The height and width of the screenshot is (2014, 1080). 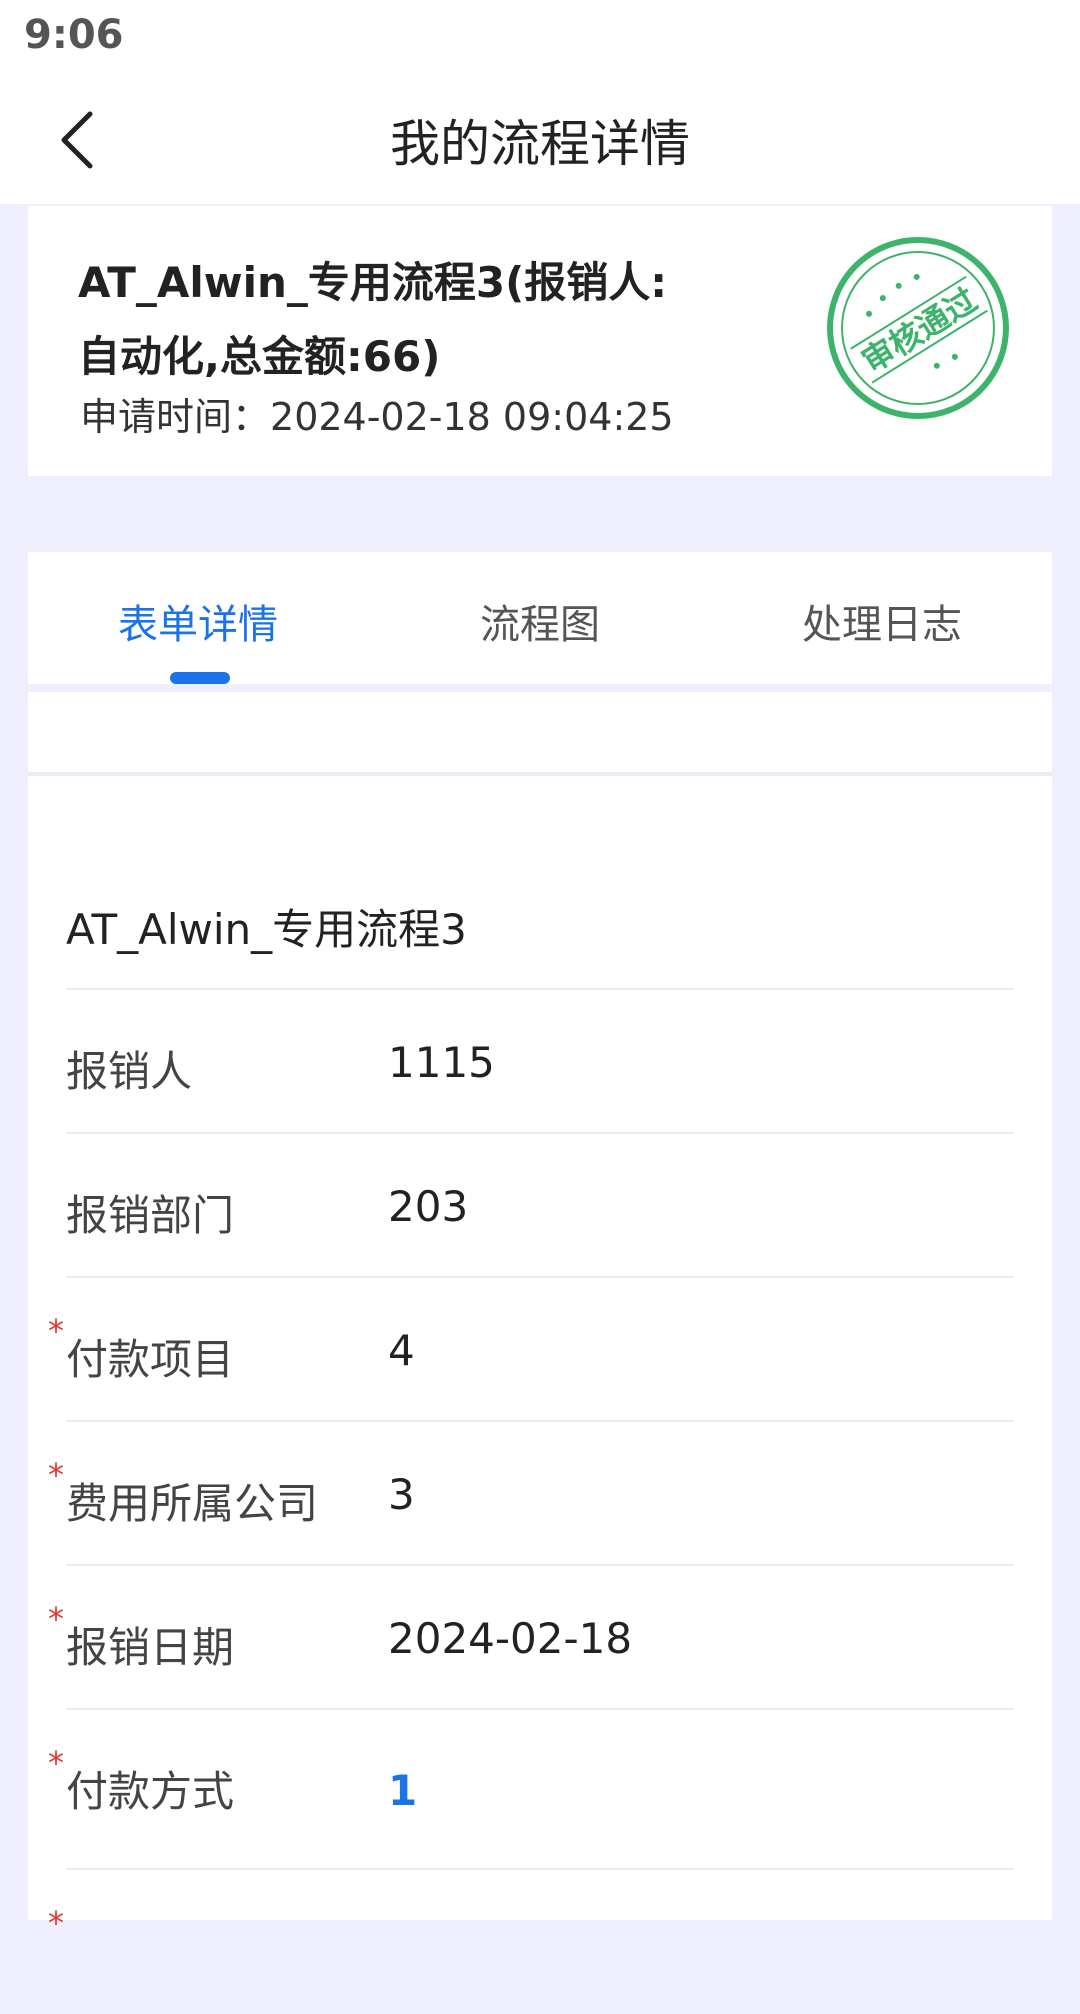 What do you see at coordinates (510, 1638) in the screenshot?
I see `form-row-value: 2024-02-18` at bounding box center [510, 1638].